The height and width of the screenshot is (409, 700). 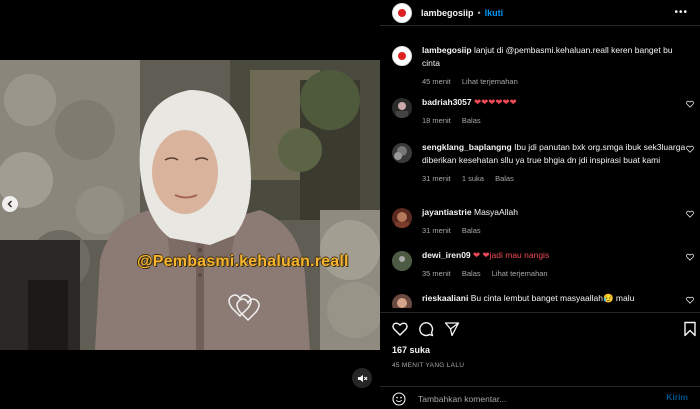 What do you see at coordinates (445, 298) in the screenshot?
I see `comment-username: rieskaaliani` at bounding box center [445, 298].